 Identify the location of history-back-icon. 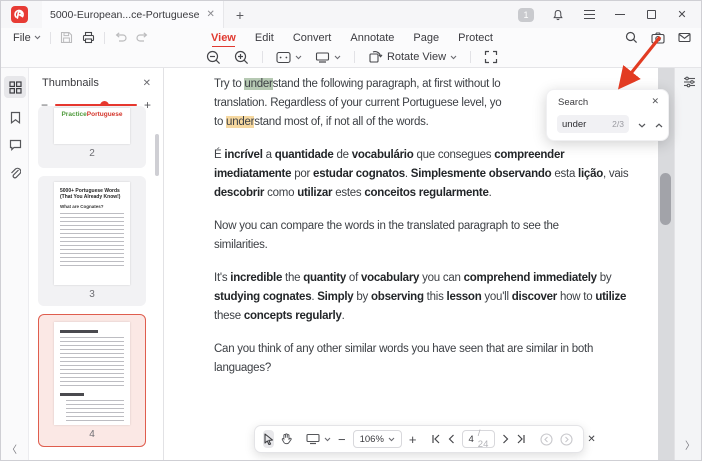
(546, 439).